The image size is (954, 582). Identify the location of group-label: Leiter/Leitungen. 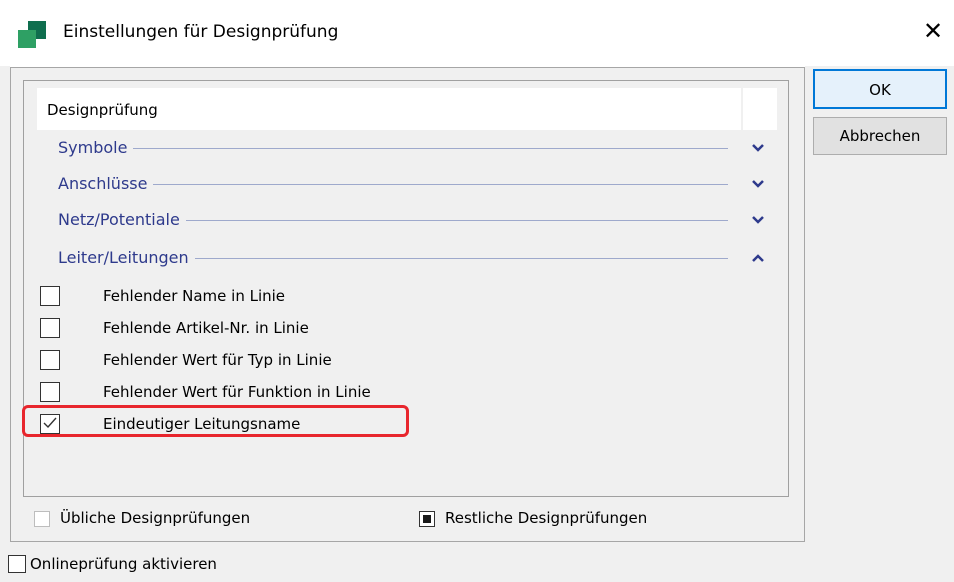
(126, 258).